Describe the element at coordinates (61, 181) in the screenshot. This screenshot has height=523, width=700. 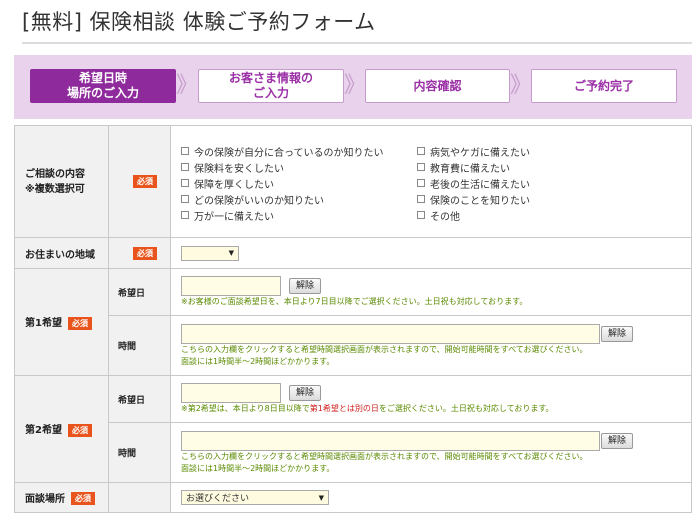
I see `consult-label-cell: ご相談の内容 ※複数選択可` at that location.